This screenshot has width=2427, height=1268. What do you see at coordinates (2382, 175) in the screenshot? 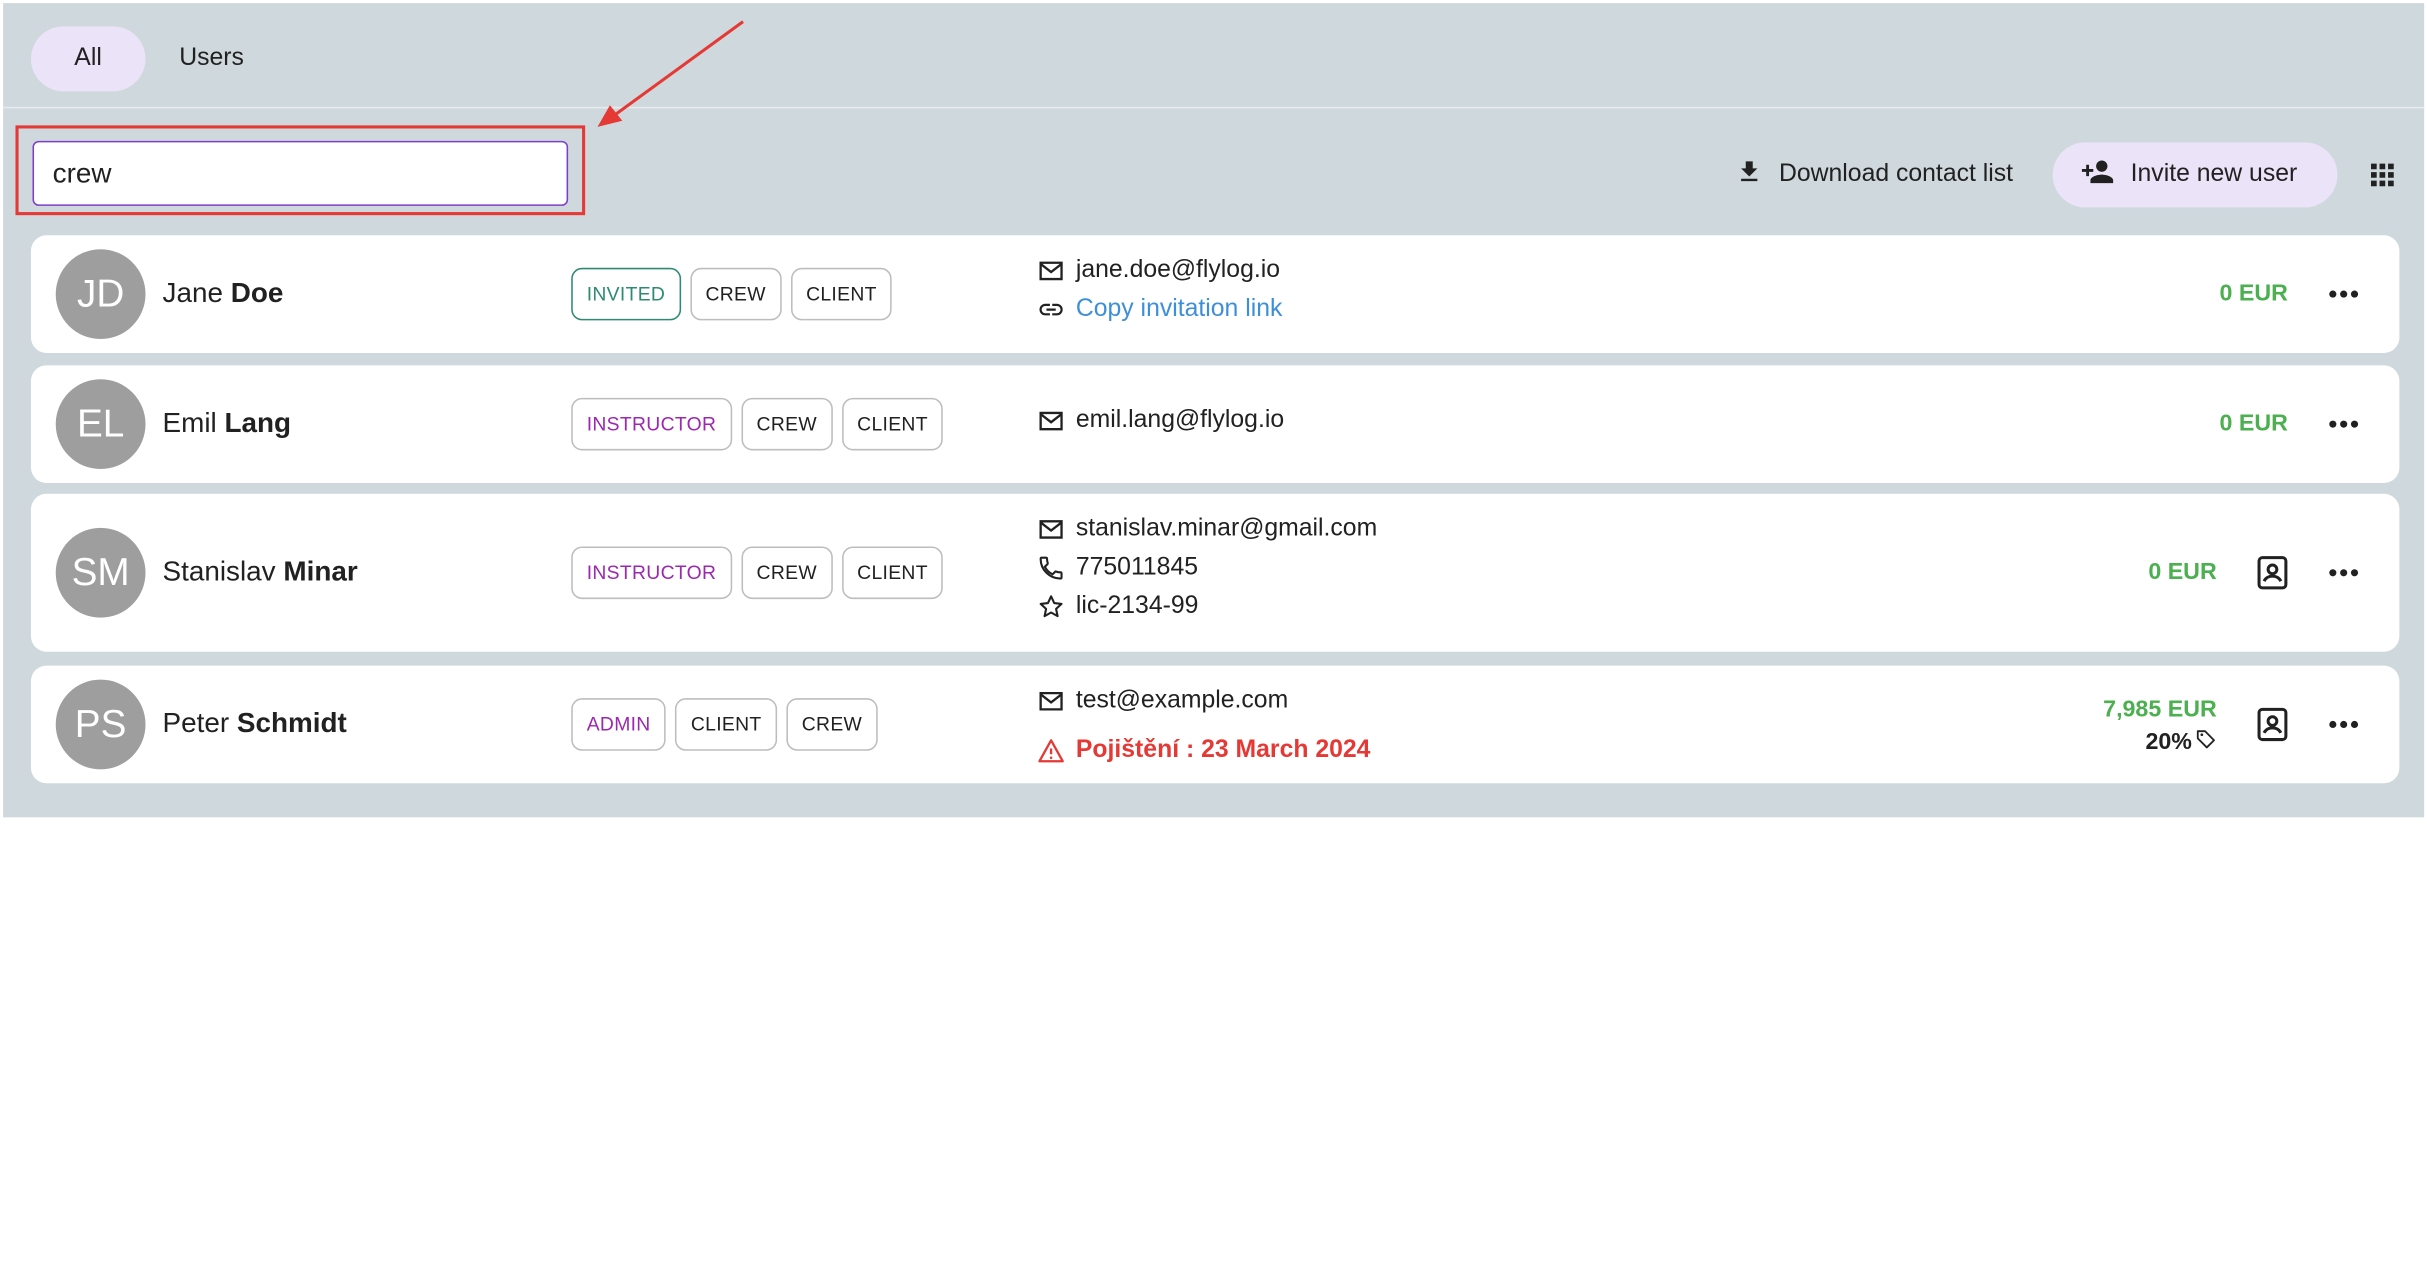
I see `grid-view-icon` at bounding box center [2382, 175].